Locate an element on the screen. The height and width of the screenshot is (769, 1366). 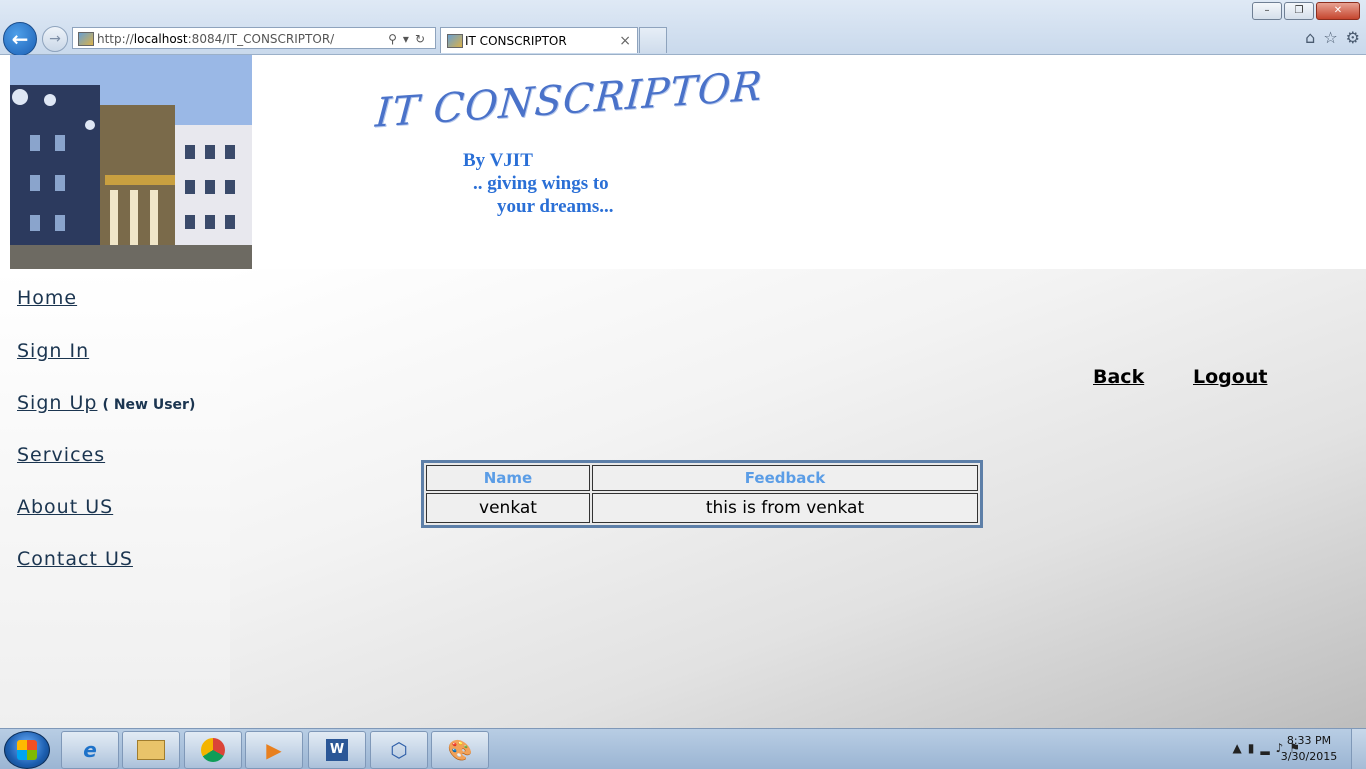
cell-name: venkat is located at coordinates (508, 508).